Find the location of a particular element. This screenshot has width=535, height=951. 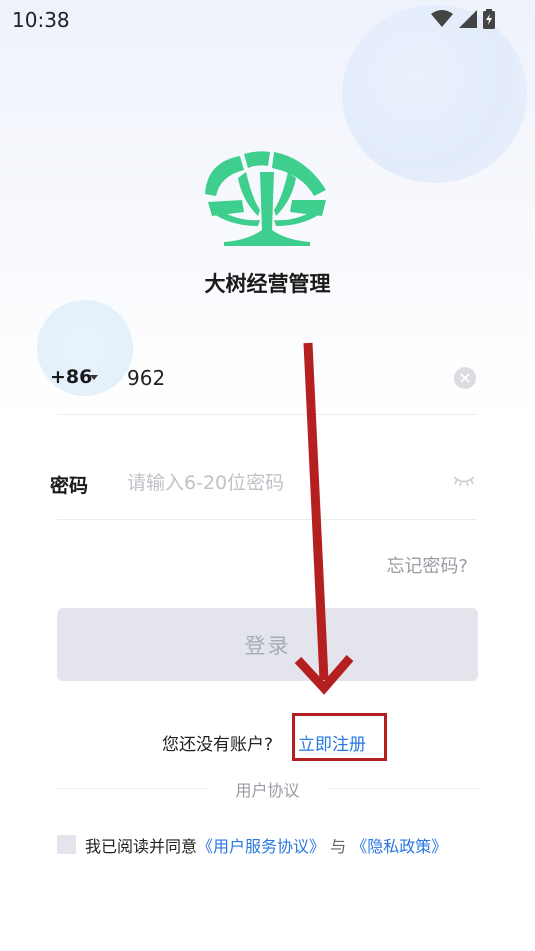

consent-checkbox is located at coordinates (66, 844).